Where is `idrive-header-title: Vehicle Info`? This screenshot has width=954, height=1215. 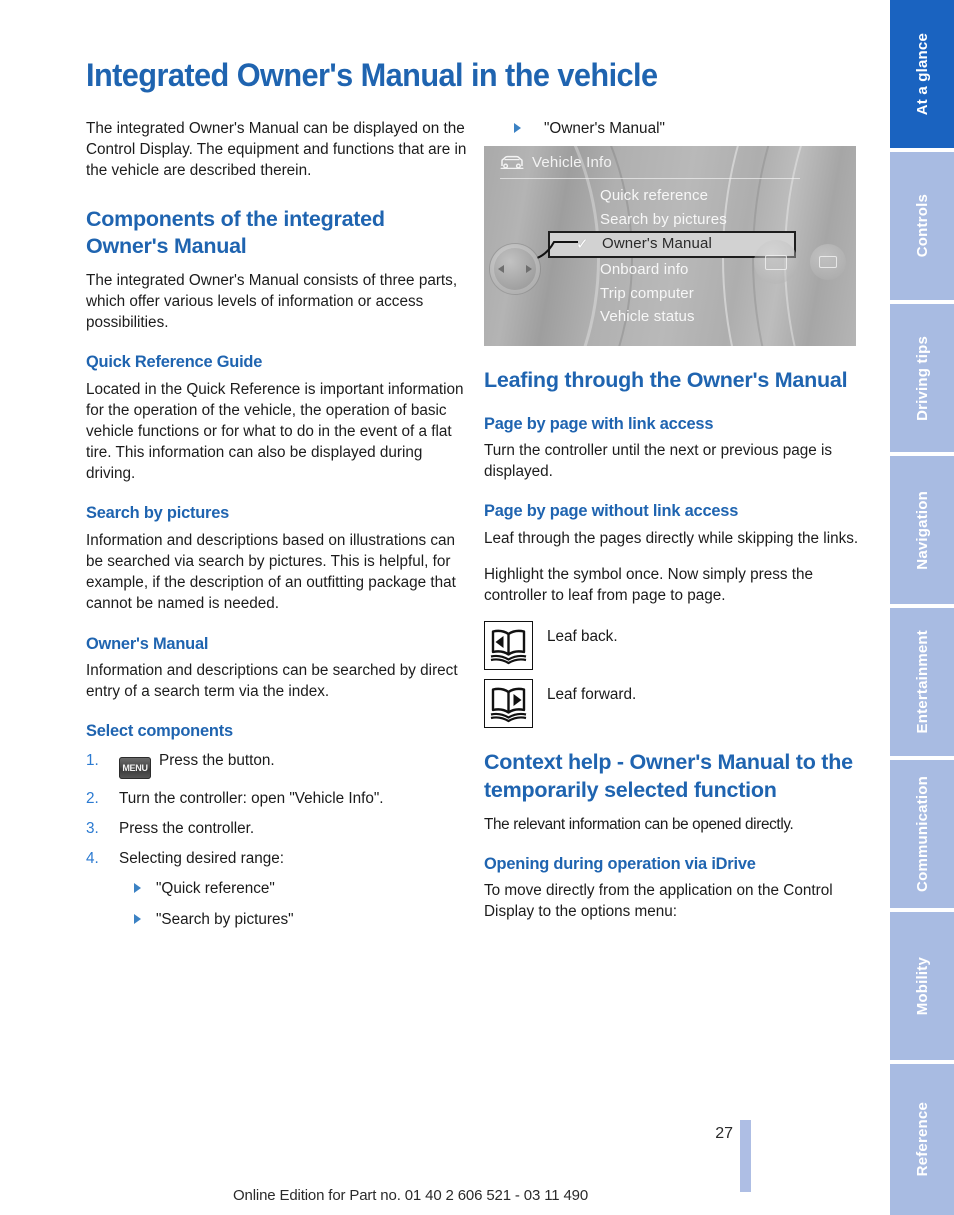 idrive-header-title: Vehicle Info is located at coordinates (572, 163).